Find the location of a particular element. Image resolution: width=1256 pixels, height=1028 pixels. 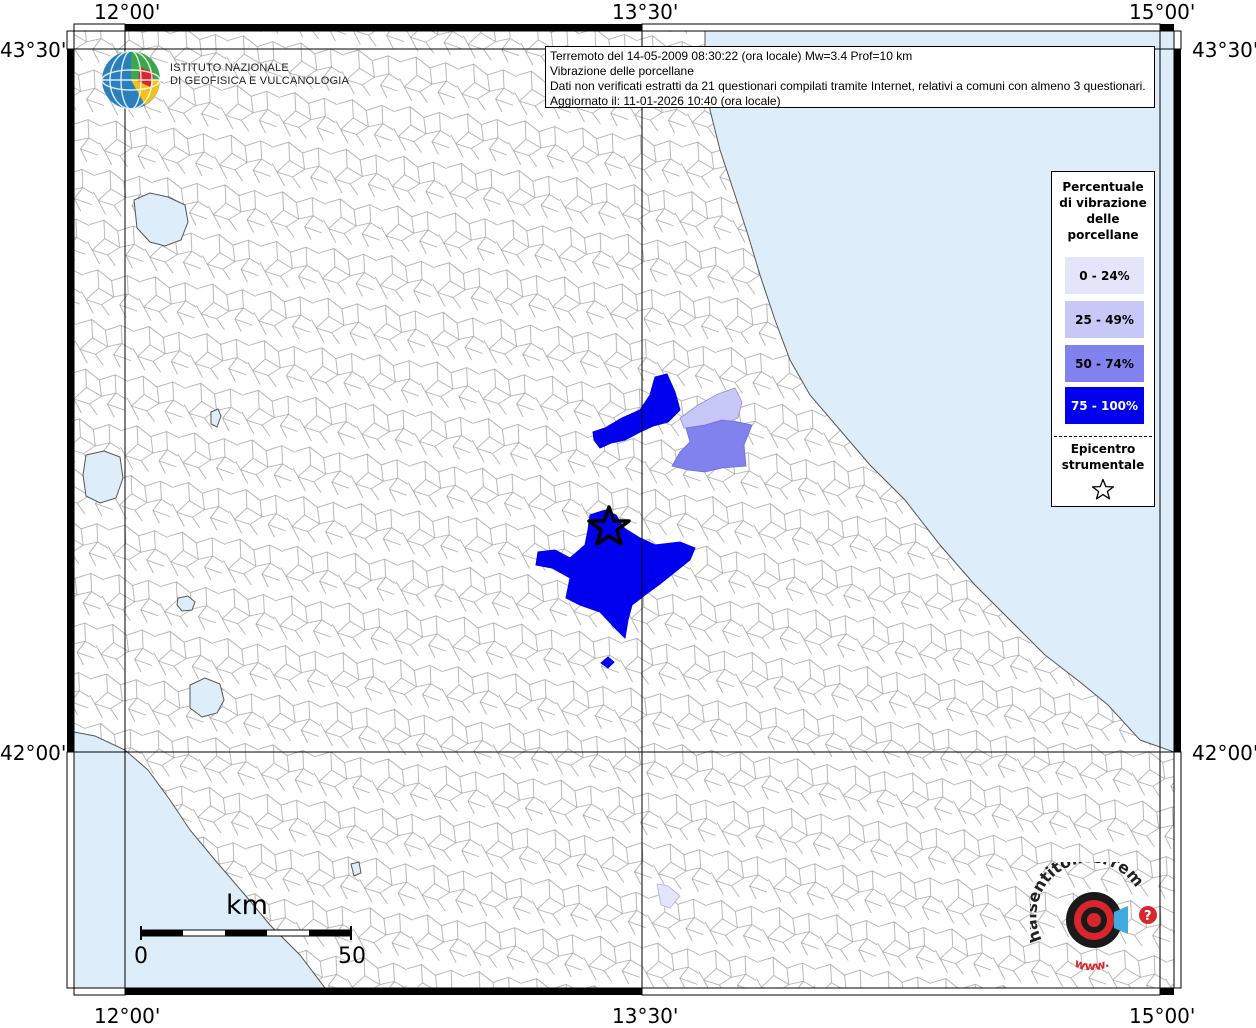

coord-right-lat-1: 43°30' is located at coordinates (1224, 50).